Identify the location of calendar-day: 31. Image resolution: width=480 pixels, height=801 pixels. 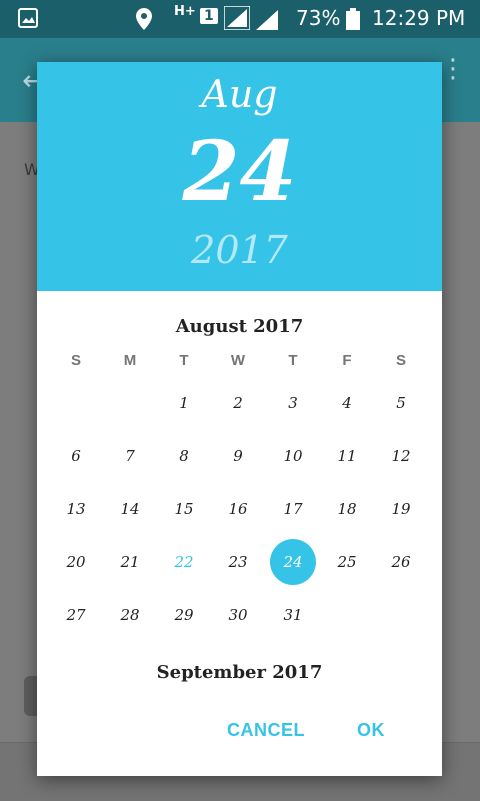
(293, 615).